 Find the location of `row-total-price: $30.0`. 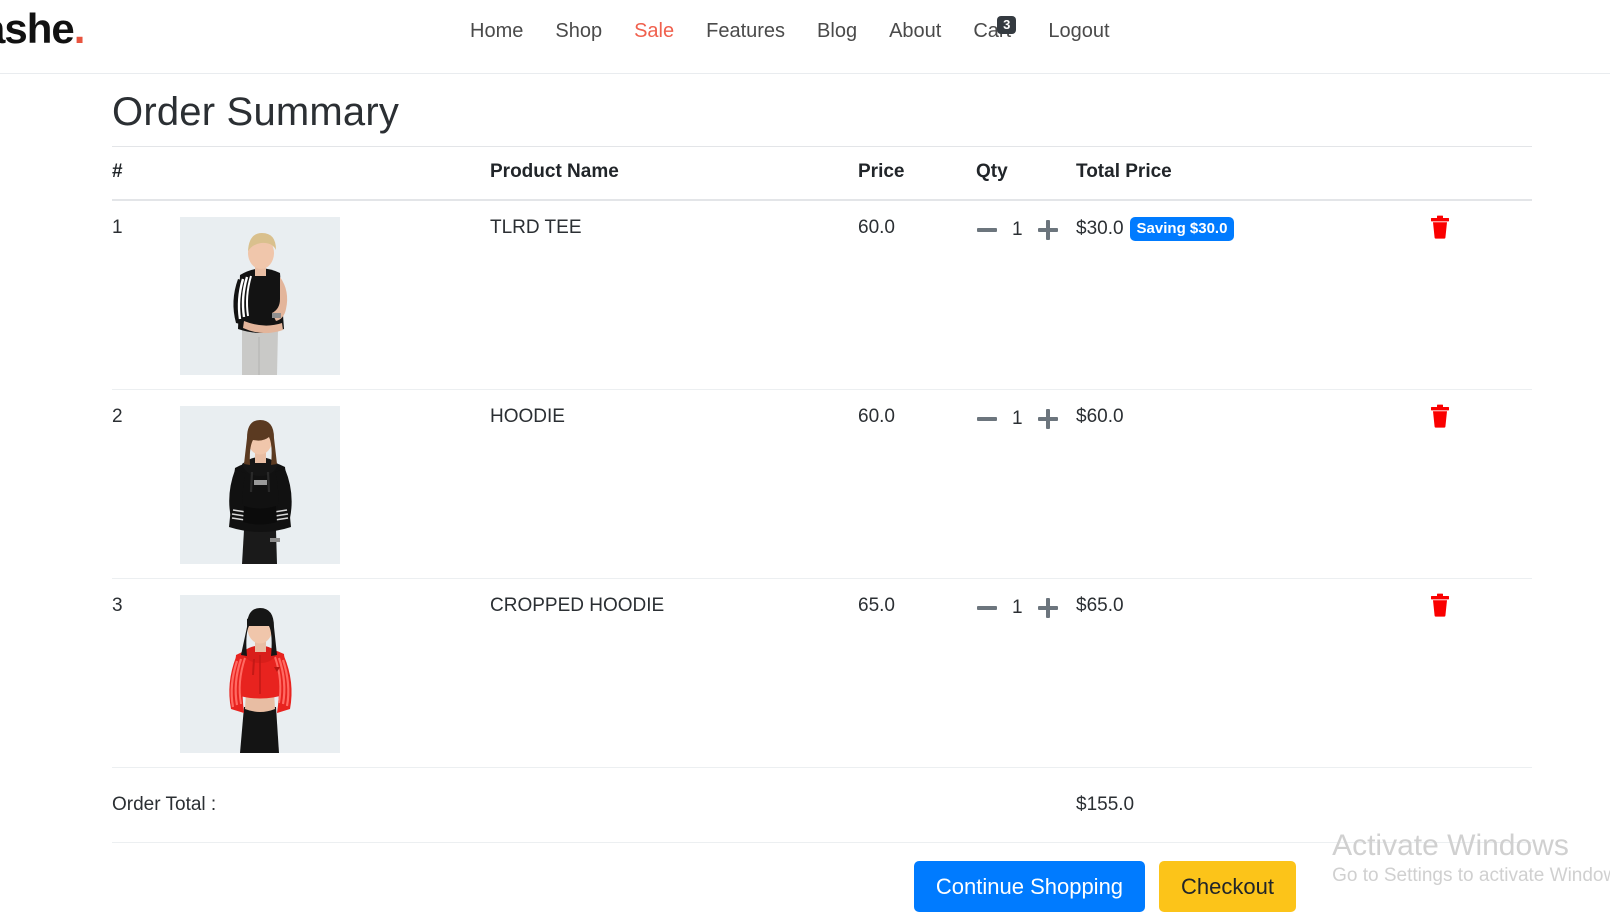

row-total-price: $30.0 is located at coordinates (1100, 229).